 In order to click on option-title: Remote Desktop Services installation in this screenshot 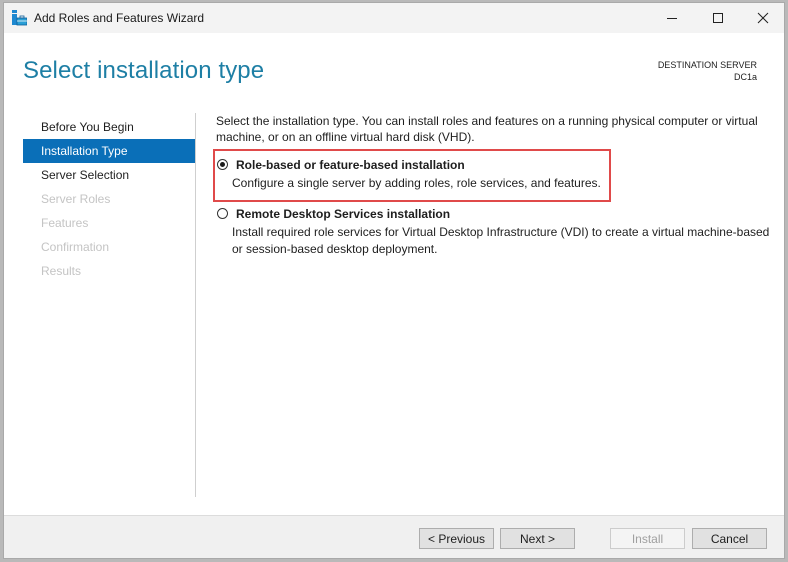, I will do `click(343, 214)`.